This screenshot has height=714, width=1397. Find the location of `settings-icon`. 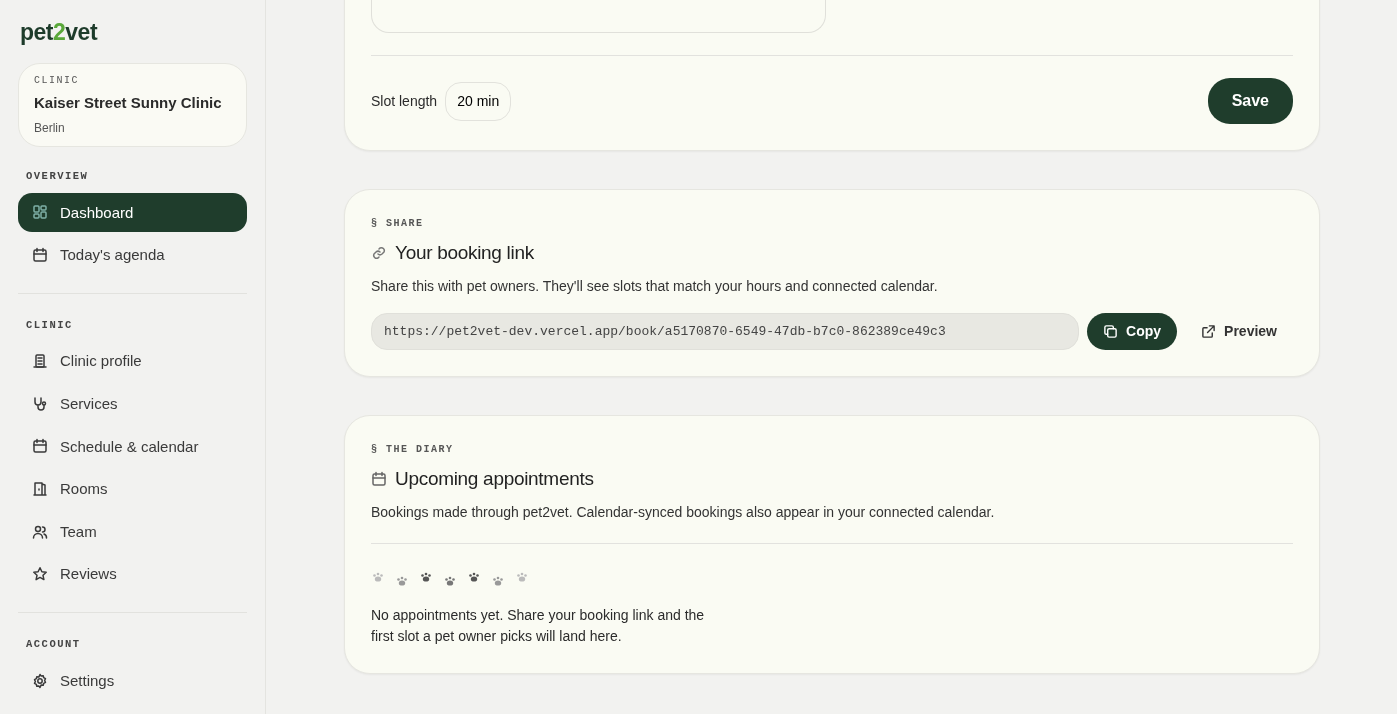

settings-icon is located at coordinates (40, 680).